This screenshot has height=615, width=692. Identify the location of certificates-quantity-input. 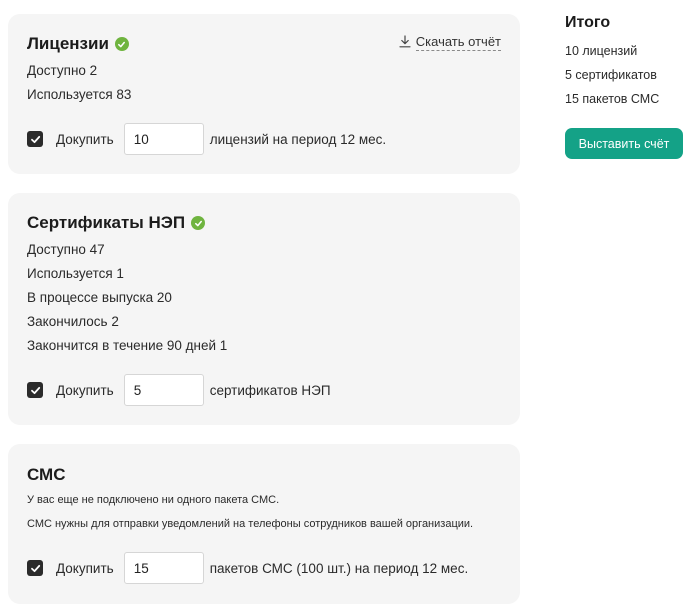
(163, 390).